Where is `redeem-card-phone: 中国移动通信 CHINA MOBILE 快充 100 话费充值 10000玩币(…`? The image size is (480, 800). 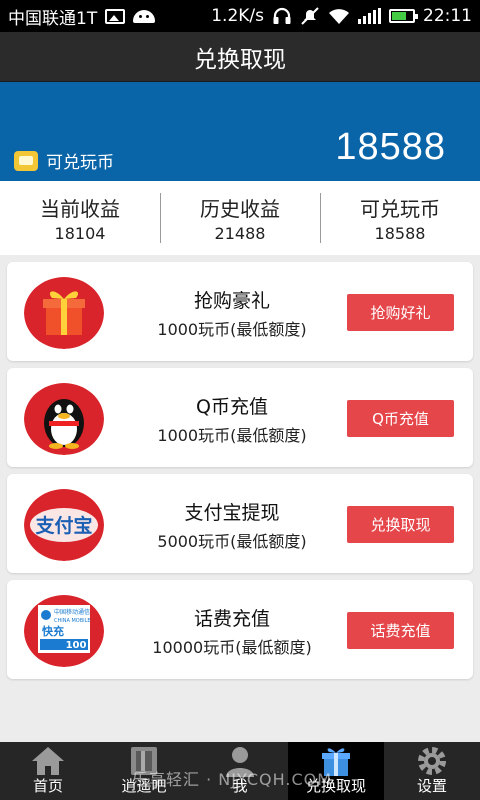
redeem-card-phone: 中国移动通信 CHINA MOBILE 快充 100 话费充值 10000玩币(… is located at coordinates (240, 629).